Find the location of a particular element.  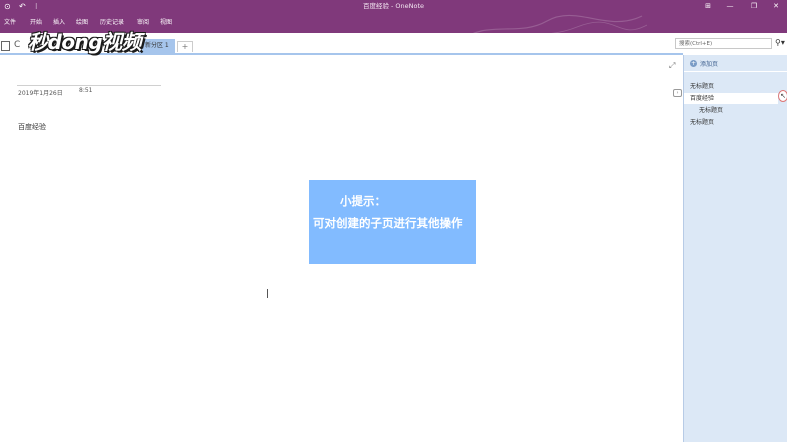

tip-text: 可对创建的子页进行其他操作 is located at coordinates (388, 223).